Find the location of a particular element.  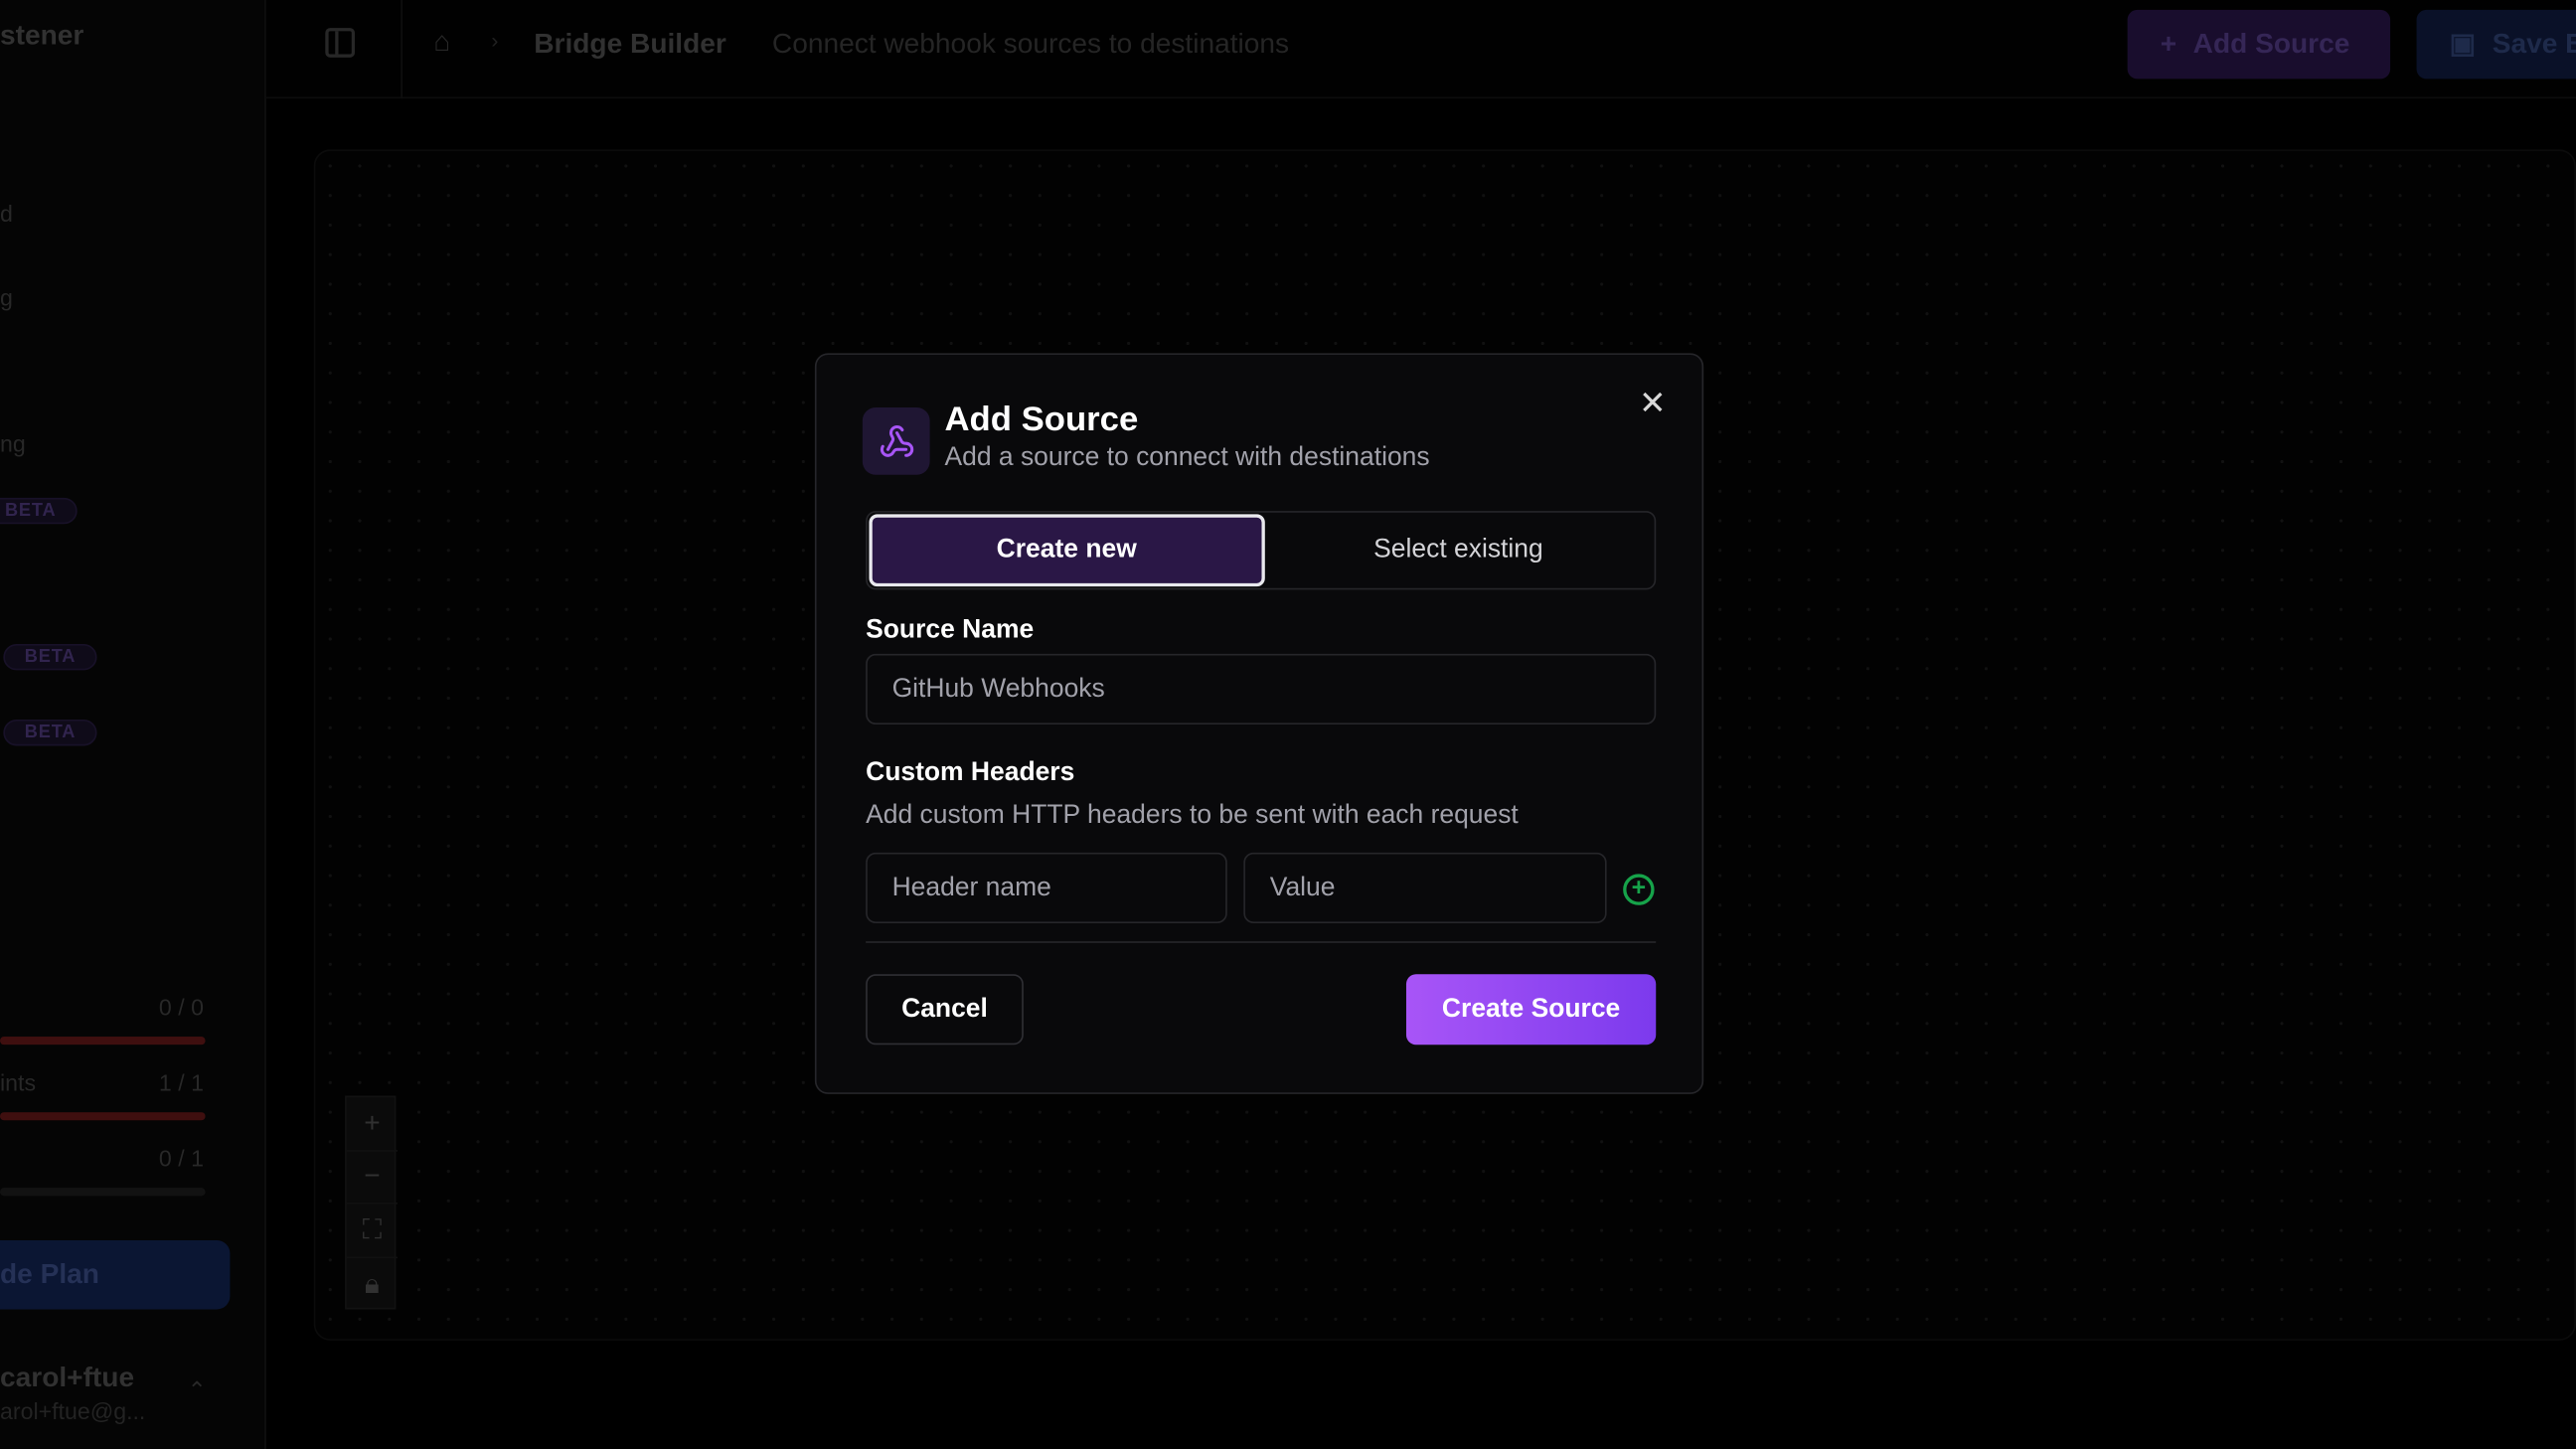

source-name-label: Source Name is located at coordinates (950, 629).